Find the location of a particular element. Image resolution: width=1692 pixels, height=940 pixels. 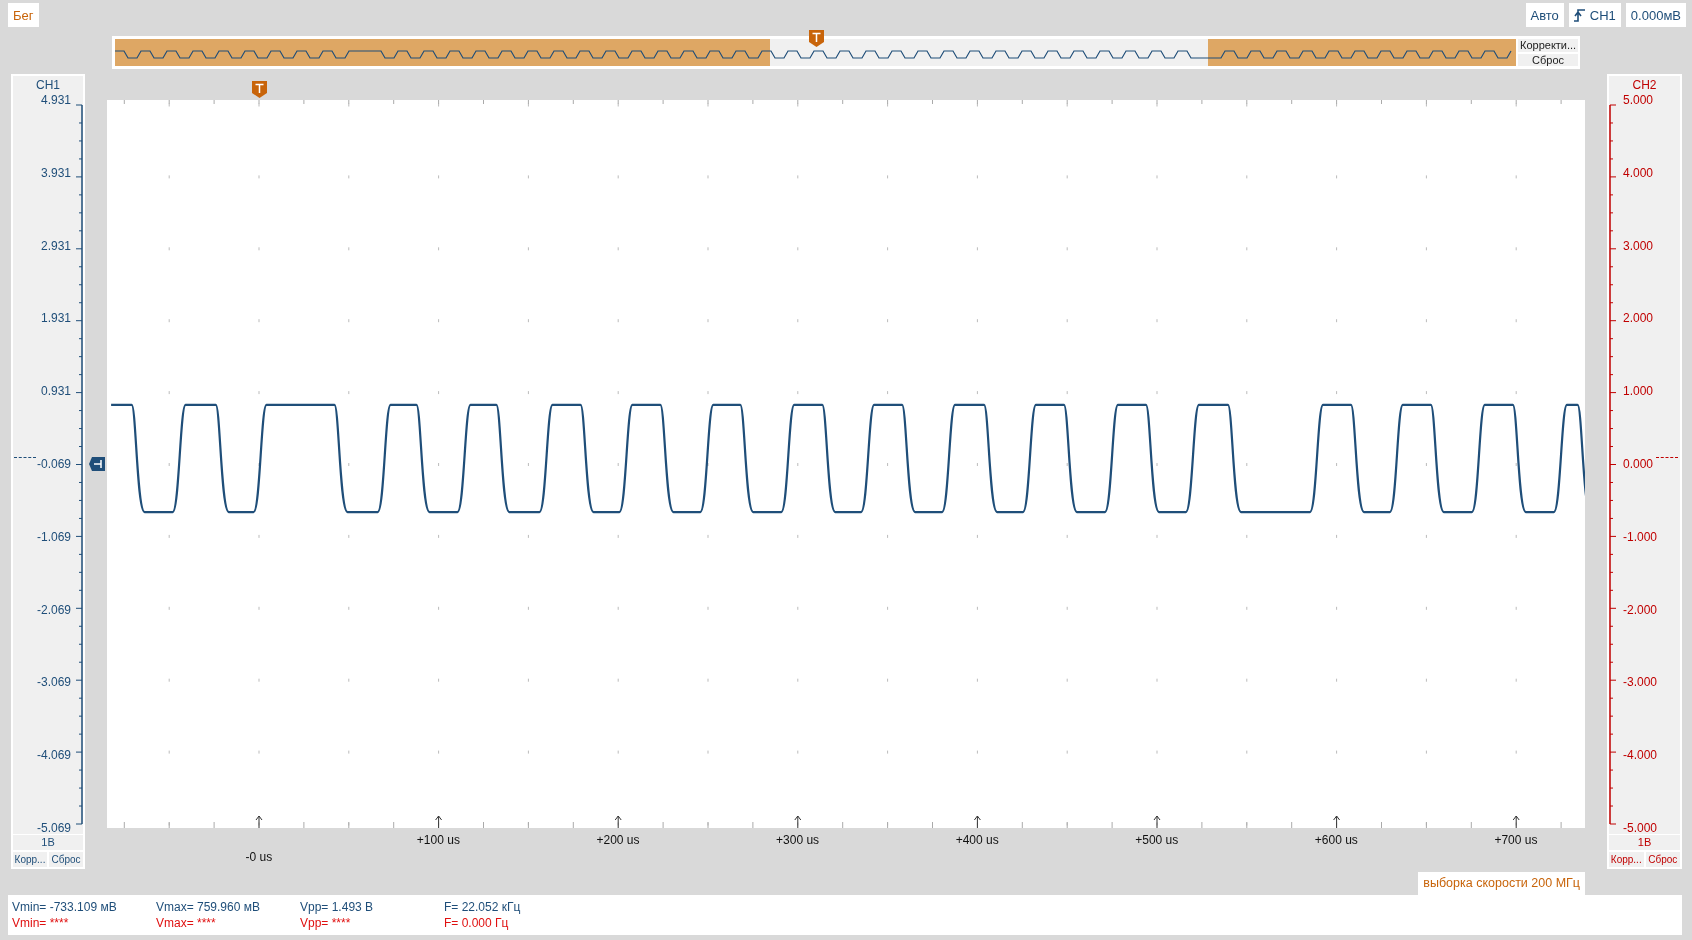

x-axis-label: +500 us is located at coordinates (1157, 841).